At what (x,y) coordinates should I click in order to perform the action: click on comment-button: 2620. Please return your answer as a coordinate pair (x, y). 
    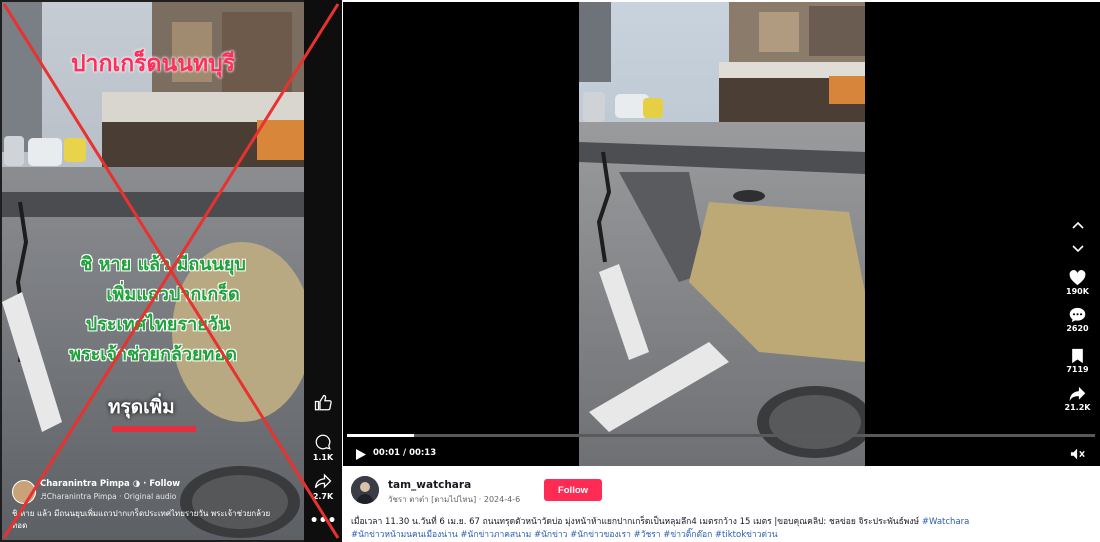
    Looking at the image, I should click on (1077, 320).